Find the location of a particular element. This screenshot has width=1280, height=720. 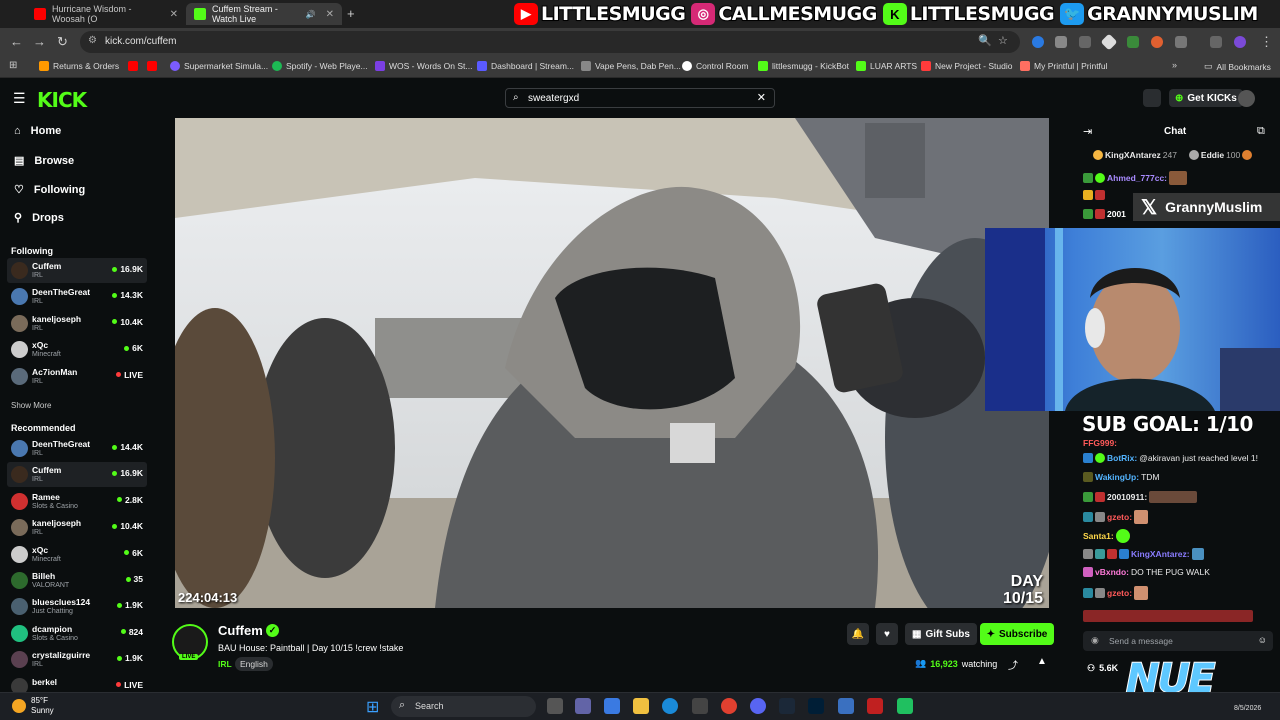

follow-button: ♥ is located at coordinates (887, 634).